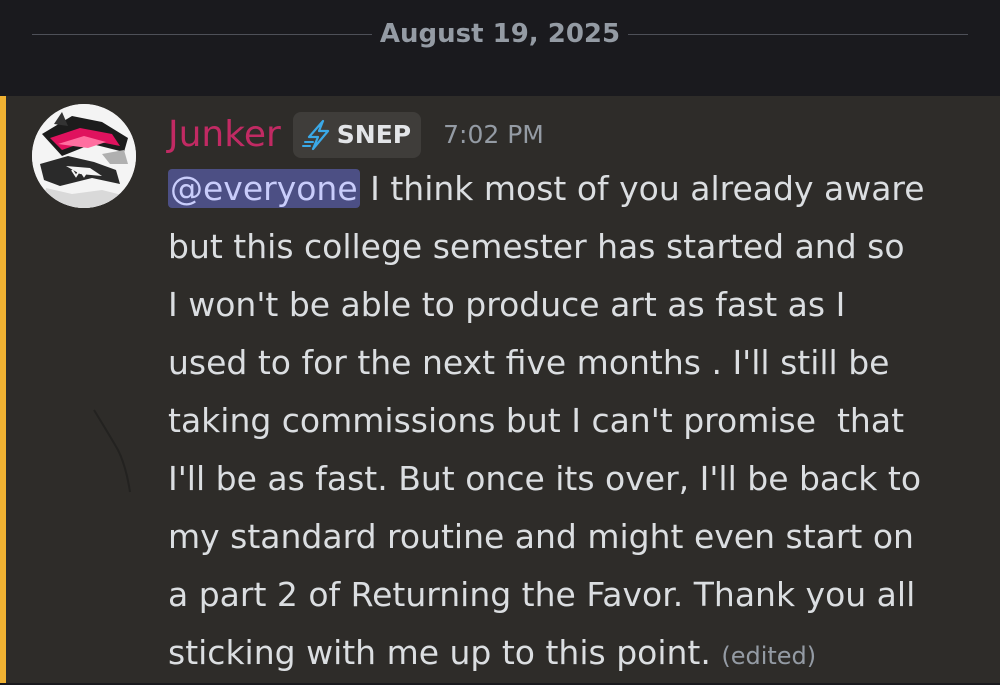 This screenshot has width=1000, height=685. What do you see at coordinates (374, 134) in the screenshot?
I see `server-tag-label: SNEP` at bounding box center [374, 134].